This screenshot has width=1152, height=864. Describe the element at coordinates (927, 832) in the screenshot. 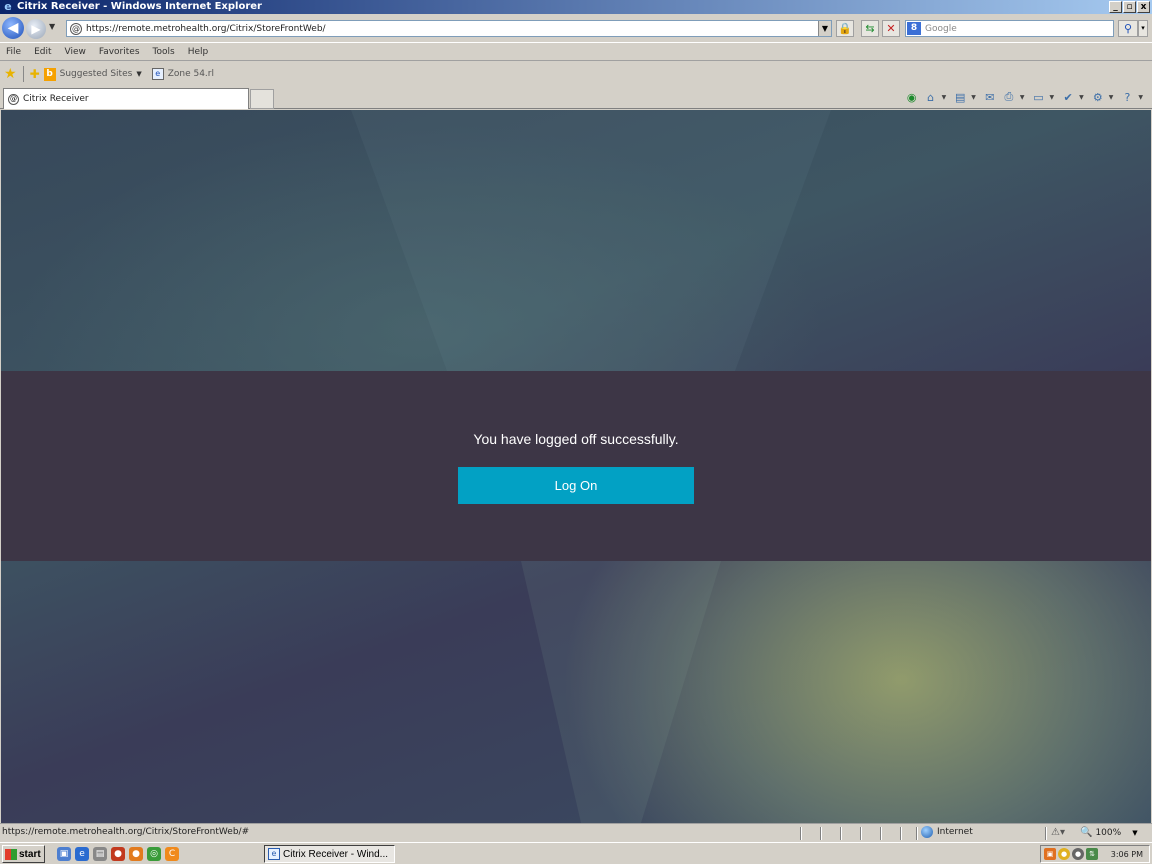

I see `internet-globe-icon` at that location.